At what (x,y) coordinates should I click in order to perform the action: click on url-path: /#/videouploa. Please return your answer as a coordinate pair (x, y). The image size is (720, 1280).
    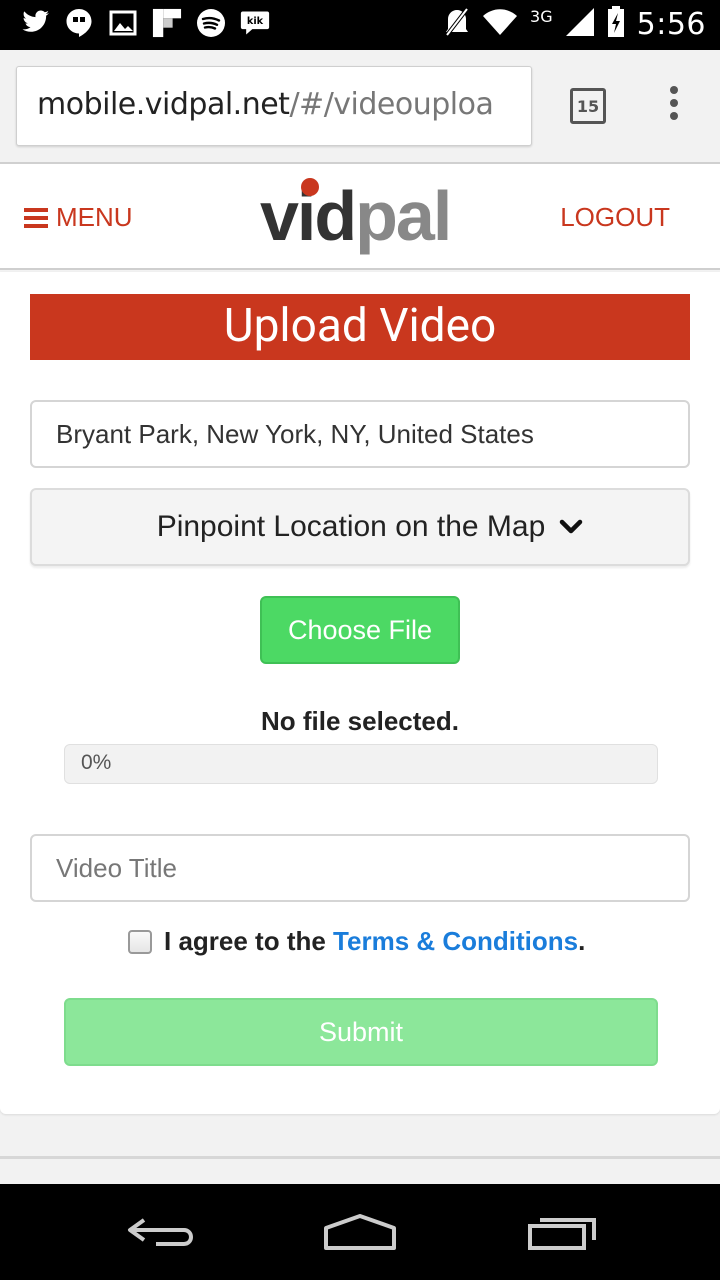
    Looking at the image, I should click on (391, 104).